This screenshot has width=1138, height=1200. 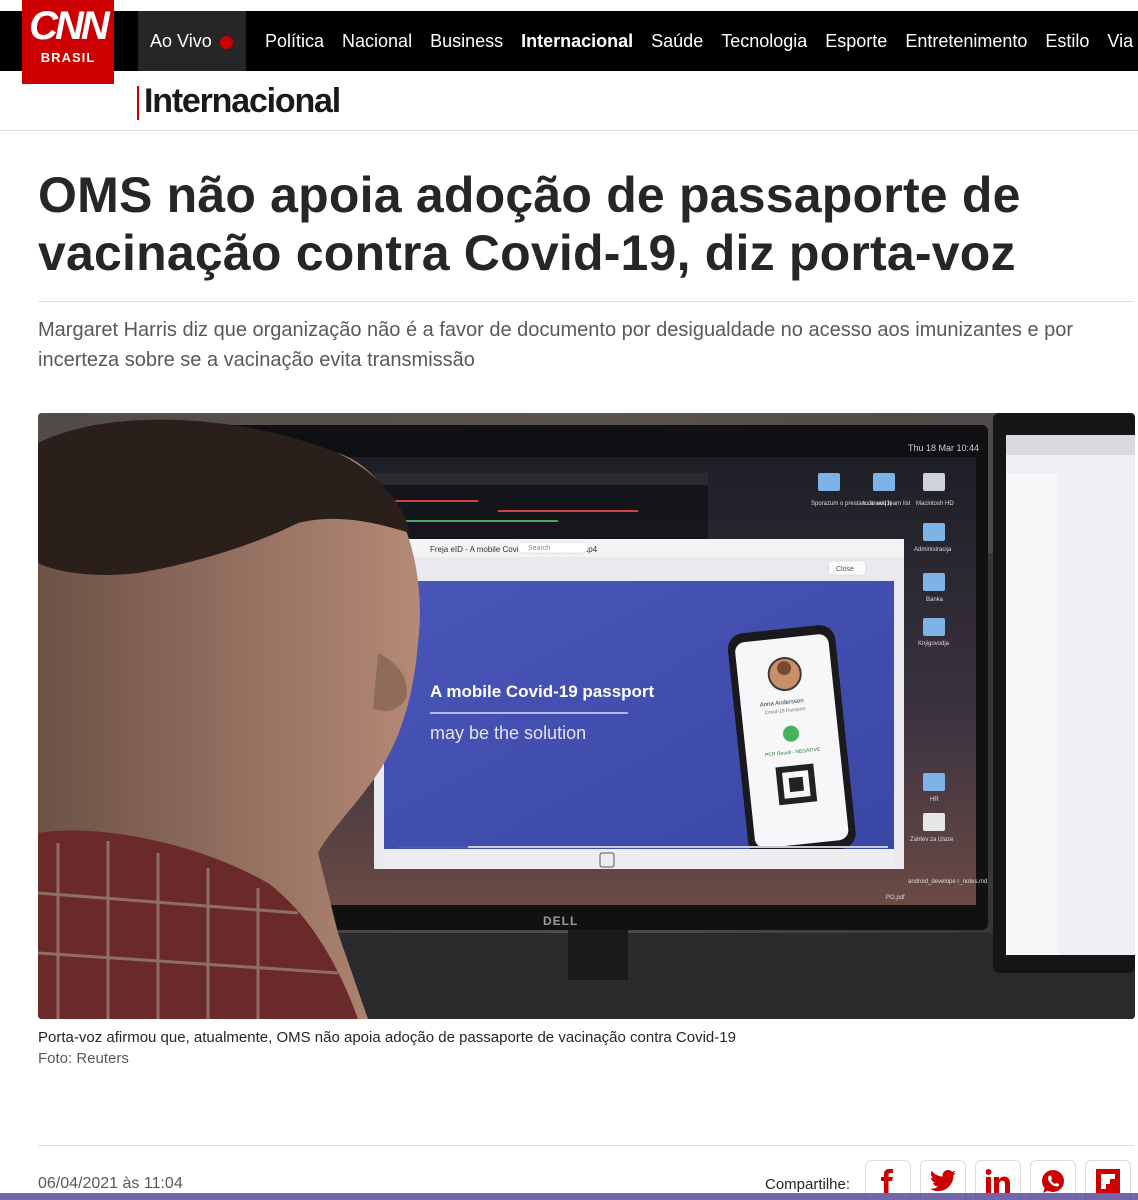 What do you see at coordinates (934, 644) in the screenshot?
I see `desktop-icon-label-6: Knjigovodja` at bounding box center [934, 644].